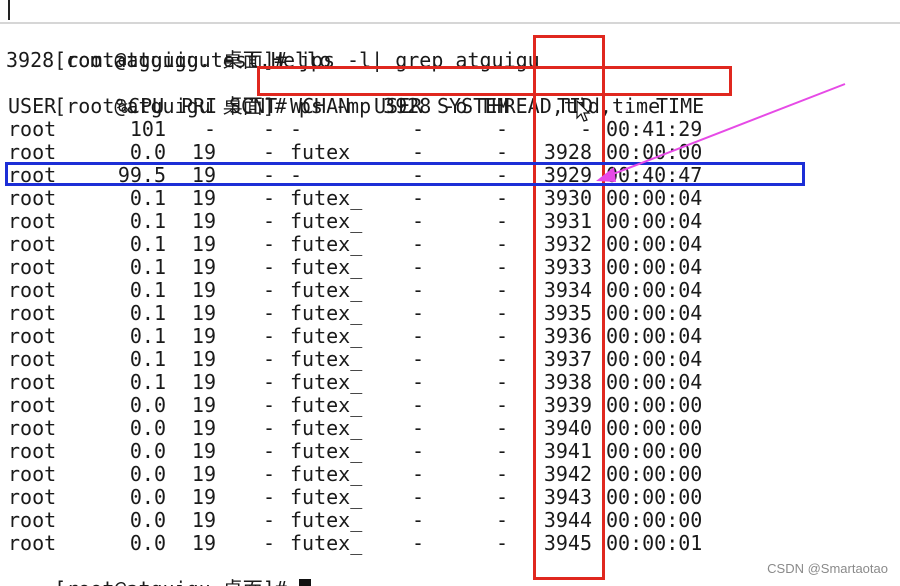 Image resolution: width=900 pixels, height=586 pixels. I want to click on table-row: root 0.1 19- futex_ - -3936 00:00:04, so click(450, 336).